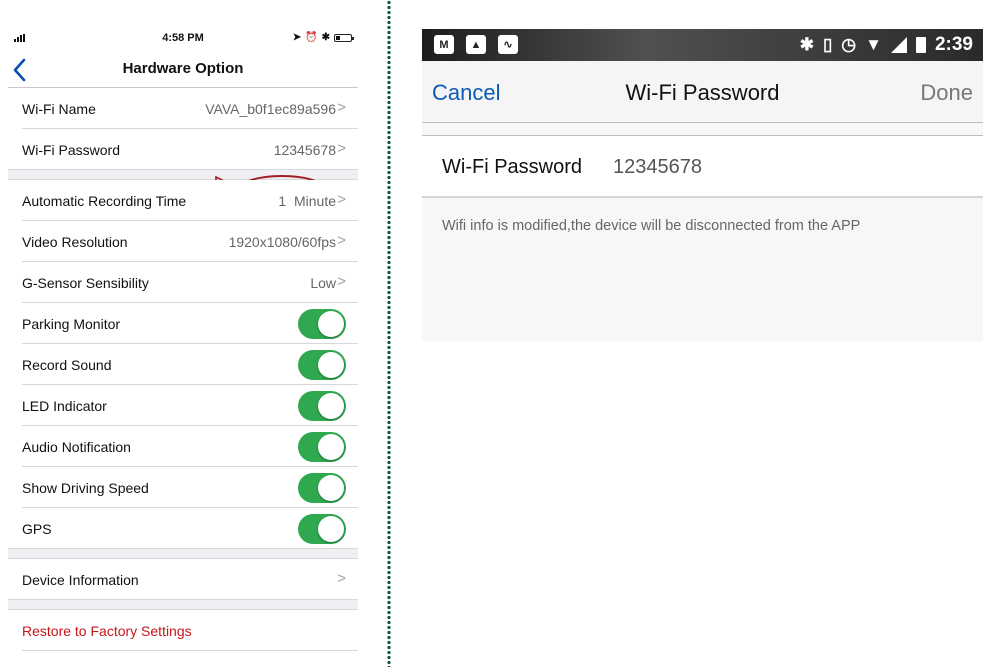 Image resolution: width=1000 pixels, height=667 pixels. Describe the element at coordinates (311, 37) in the screenshot. I see `alarm-icon: ⏰` at that location.